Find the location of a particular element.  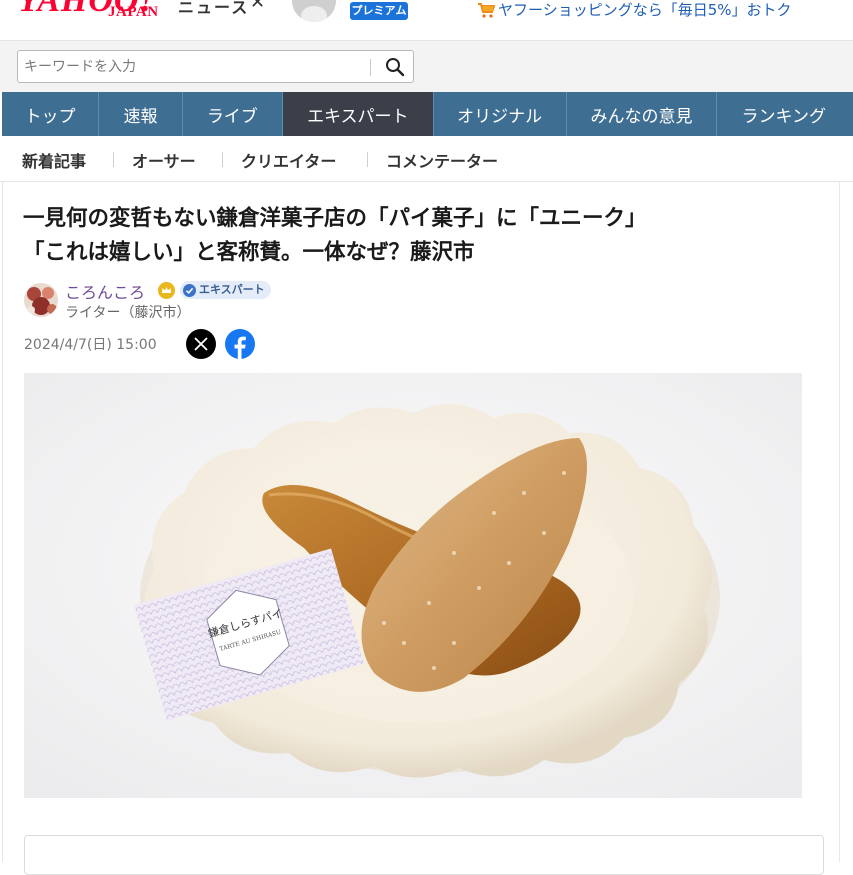

headline-line-1: 一見何の変哲もない鎌倉洋菓子店の「パイ菓子」に「ユニーク」 is located at coordinates (335, 218).